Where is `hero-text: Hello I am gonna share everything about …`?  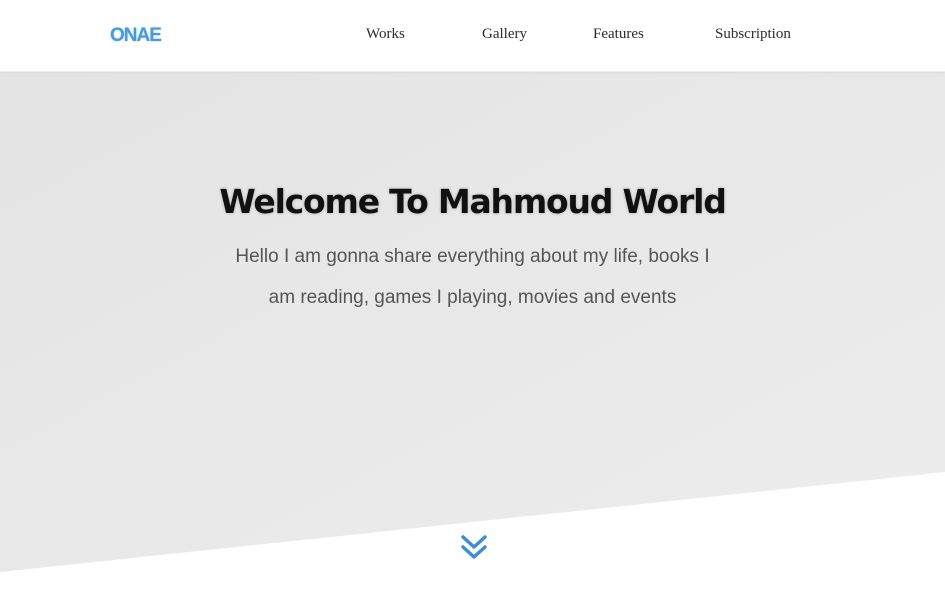 hero-text: Hello I am gonna share everything about … is located at coordinates (472, 277).